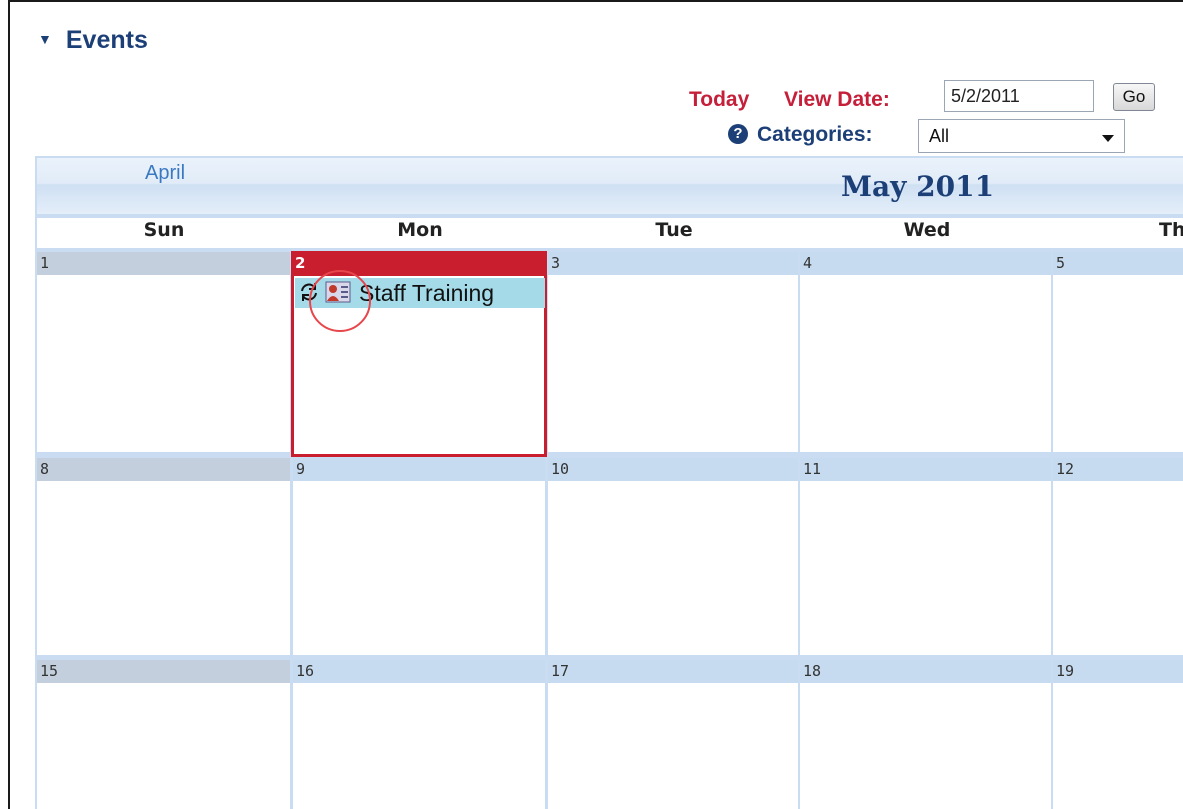 This screenshot has width=1183, height=809. What do you see at coordinates (1065, 469) in the screenshot?
I see `day-number: 12` at bounding box center [1065, 469].